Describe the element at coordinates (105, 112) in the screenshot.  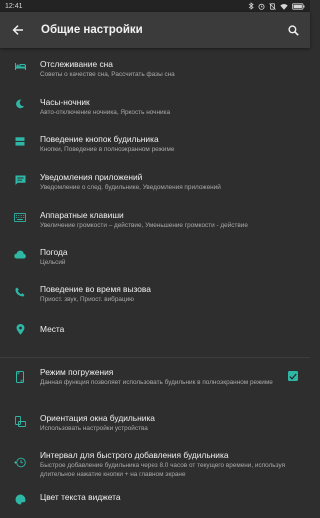
I see `setting-subtitle: Авто-отключение ночника, Яркость ночника` at that location.